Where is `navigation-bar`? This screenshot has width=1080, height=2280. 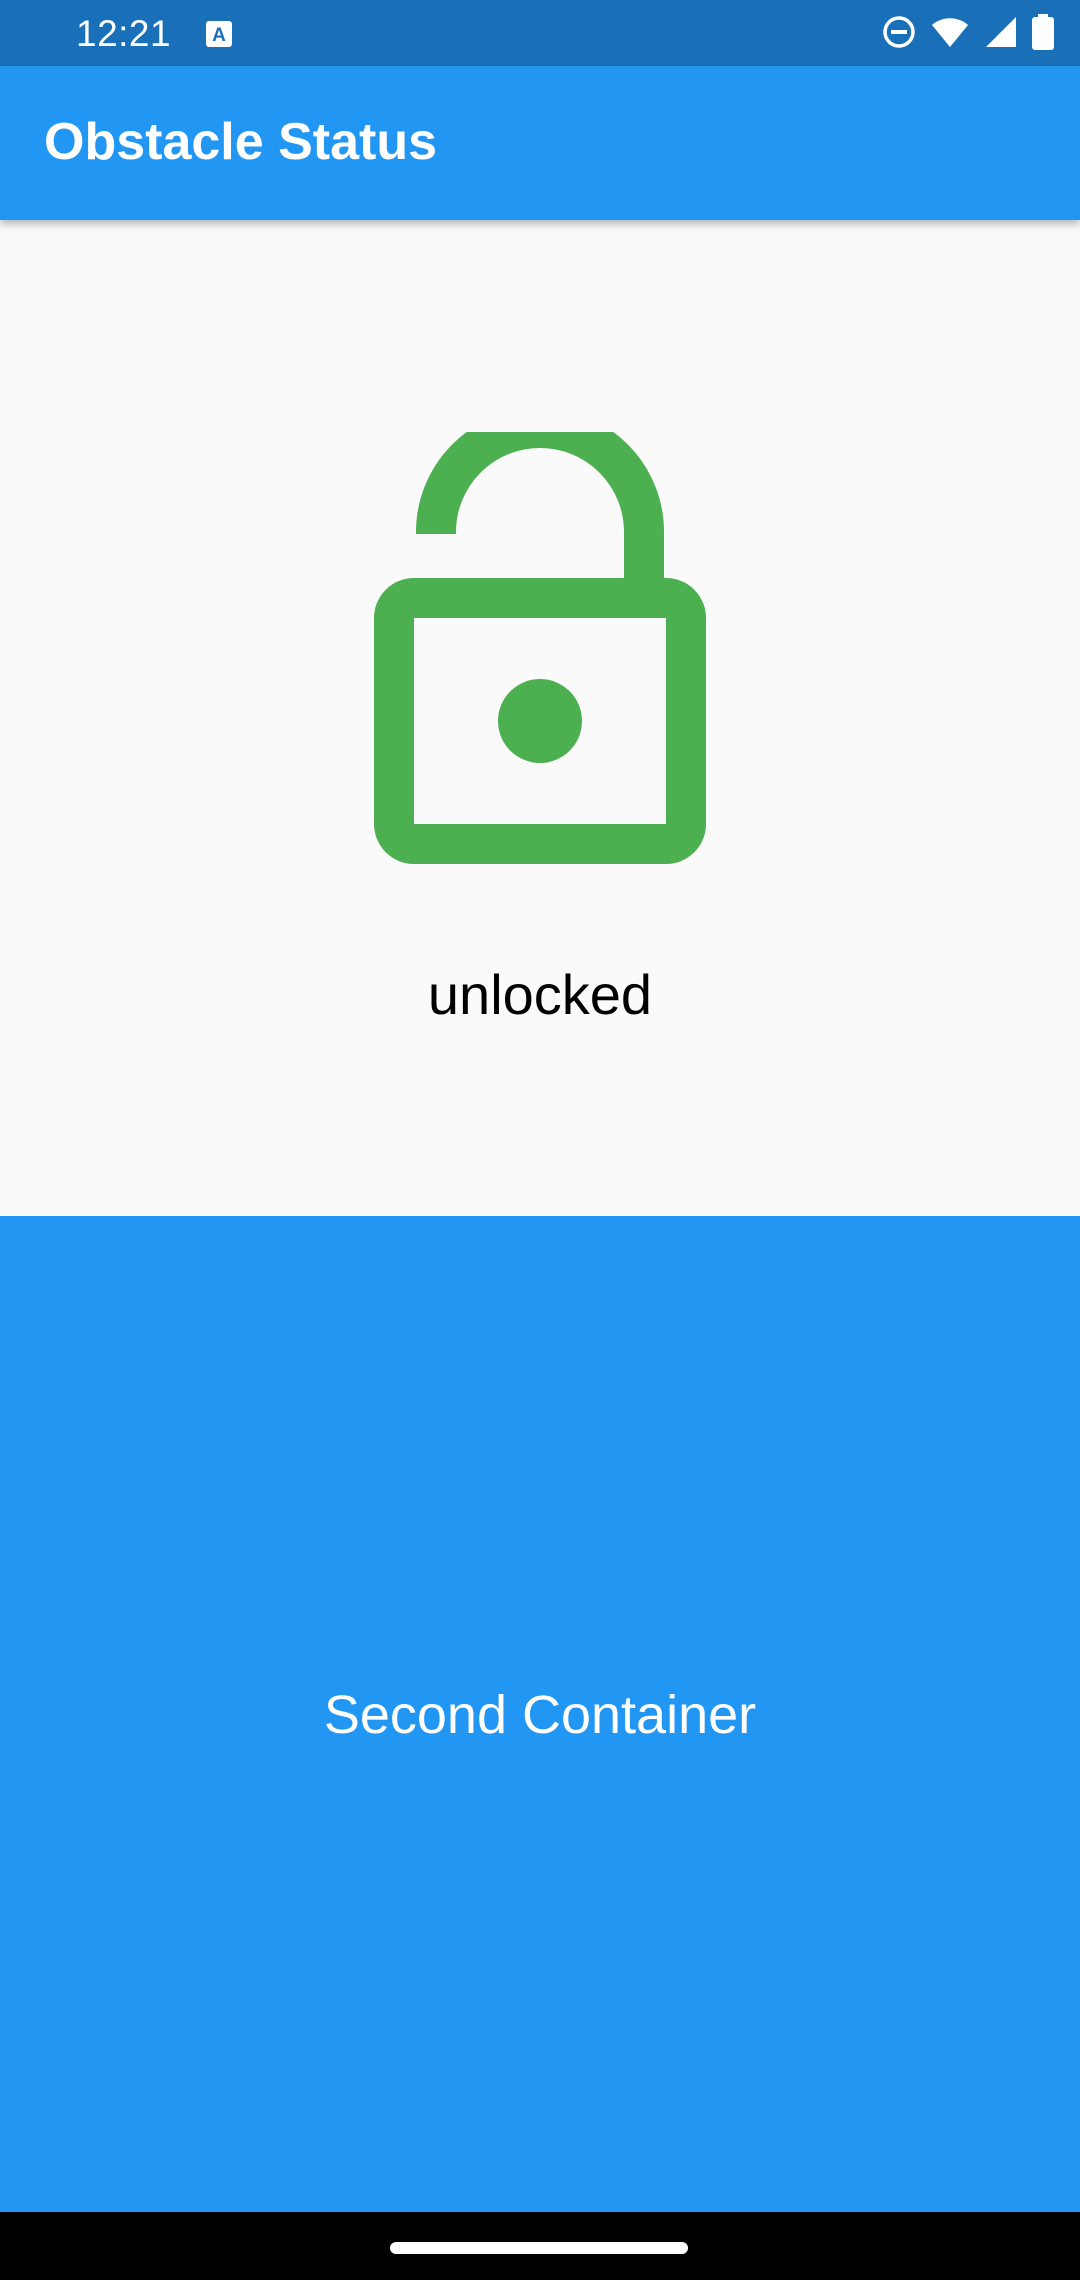
navigation-bar is located at coordinates (540, 2246).